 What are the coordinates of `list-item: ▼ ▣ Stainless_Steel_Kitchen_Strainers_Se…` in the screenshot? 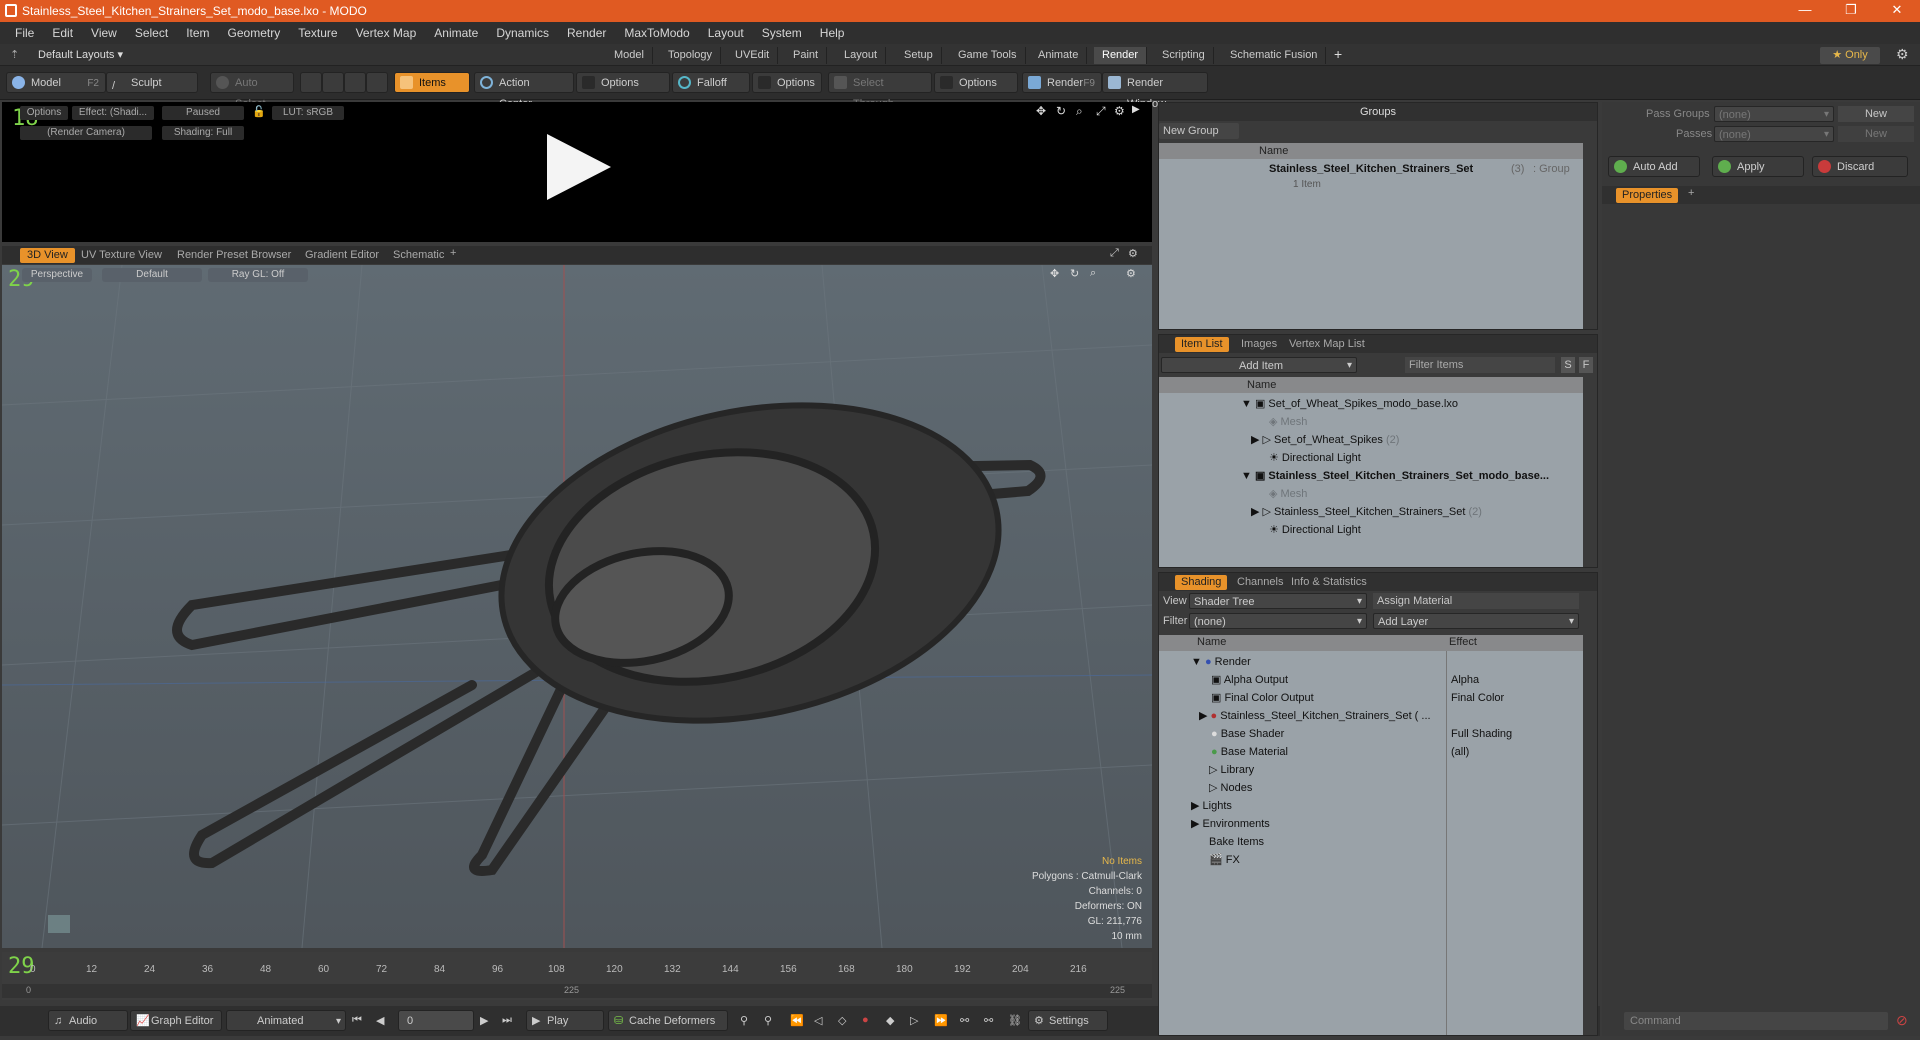 It's located at (1395, 476).